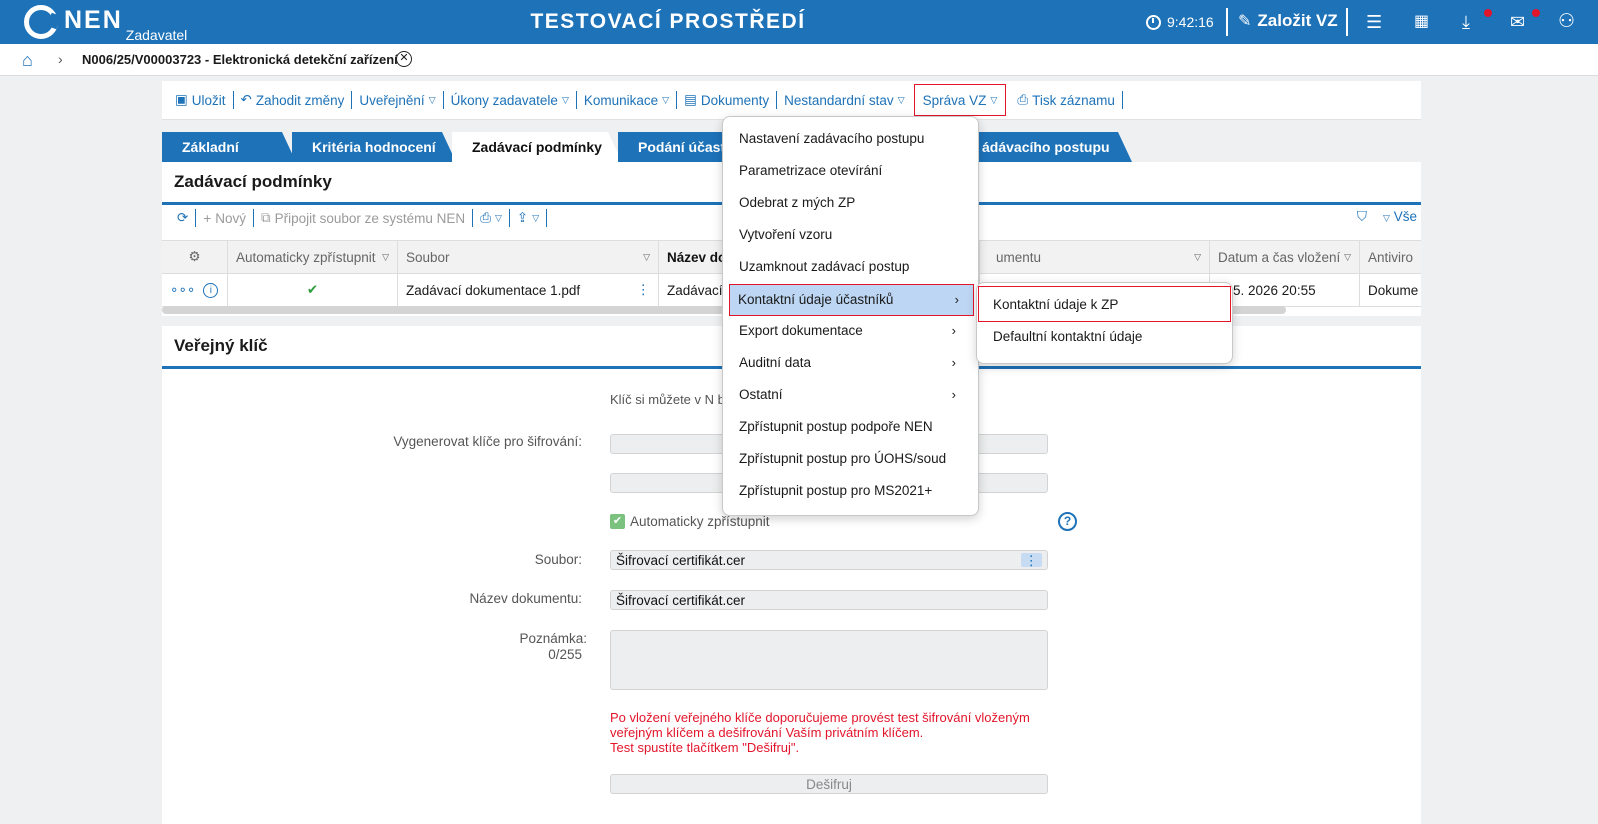 The height and width of the screenshot is (824, 1598). Describe the element at coordinates (300, 100) in the screenshot. I see `discard-label: Zahodit změny` at that location.